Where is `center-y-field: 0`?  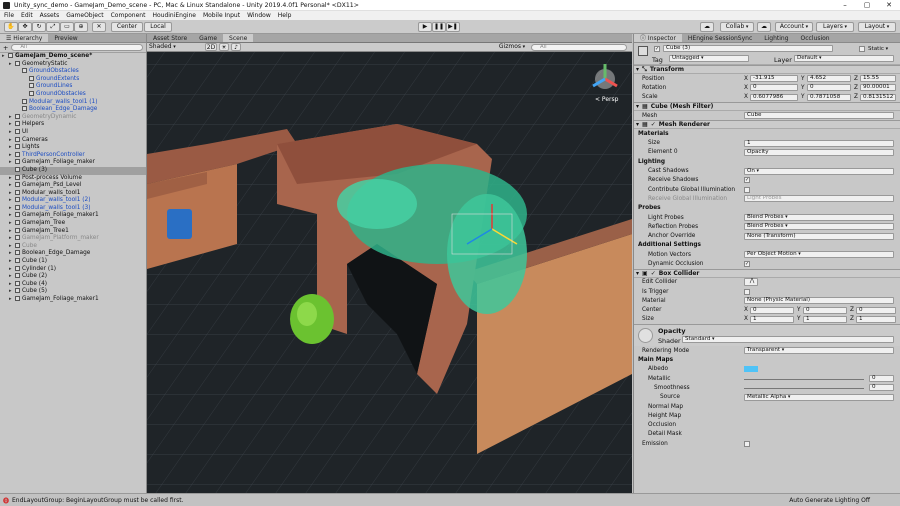
center-y-field: 0 is located at coordinates (825, 310).